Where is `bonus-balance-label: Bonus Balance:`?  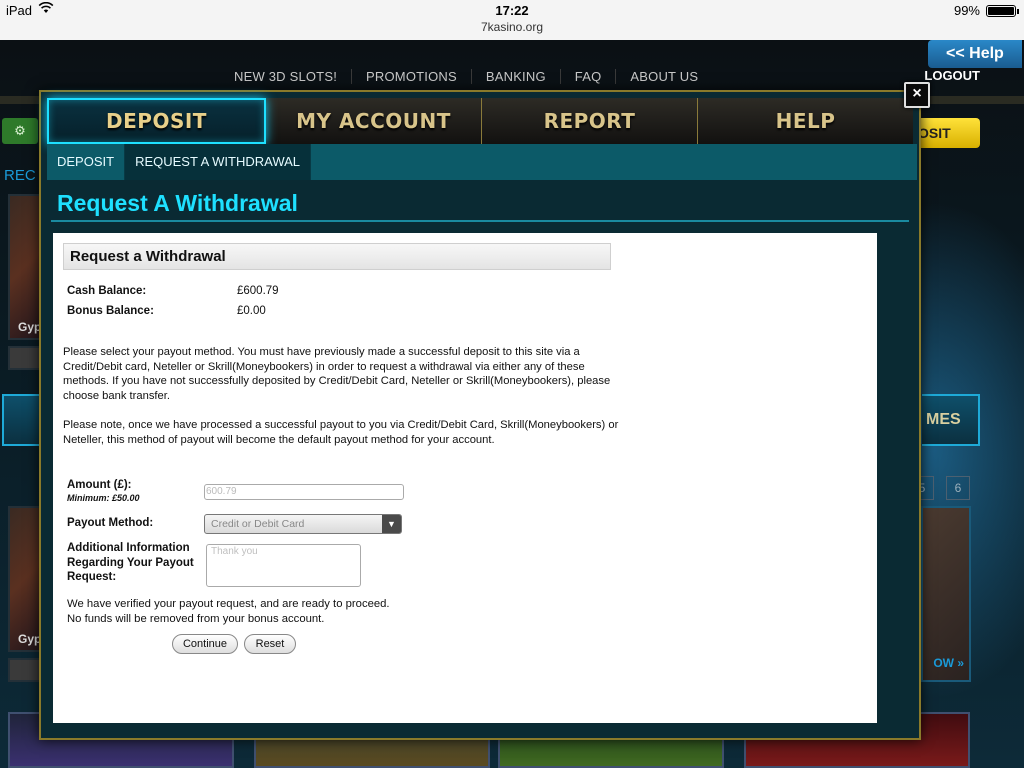 bonus-balance-label: Bonus Balance: is located at coordinates (110, 311).